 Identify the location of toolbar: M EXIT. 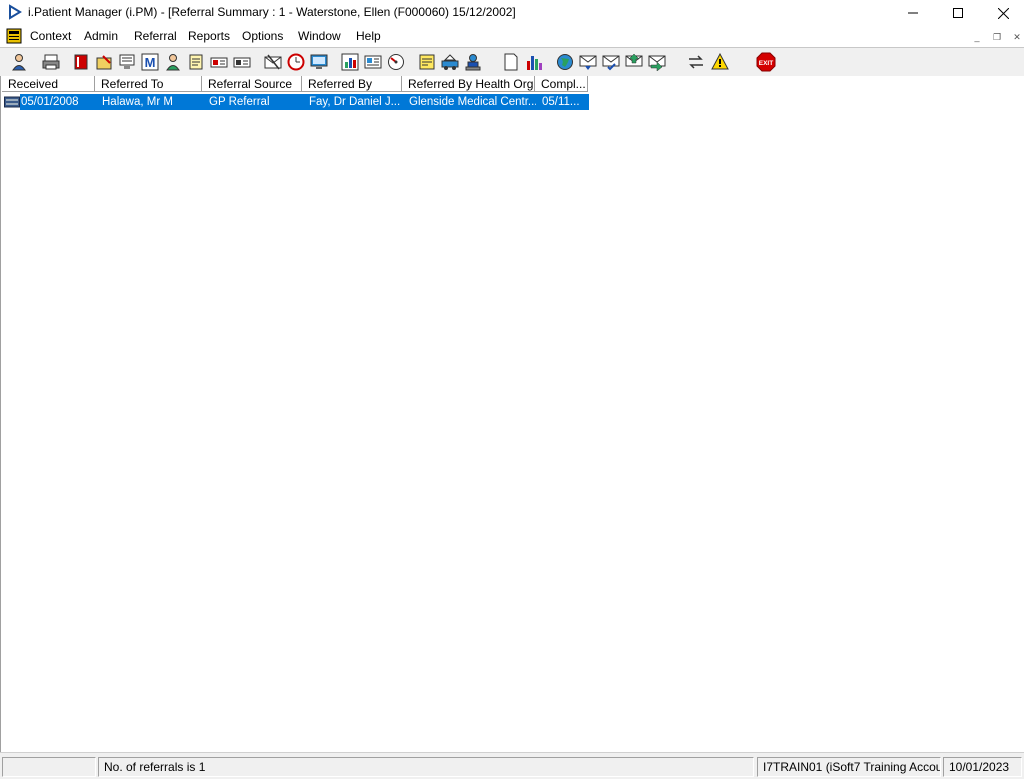
(512, 62).